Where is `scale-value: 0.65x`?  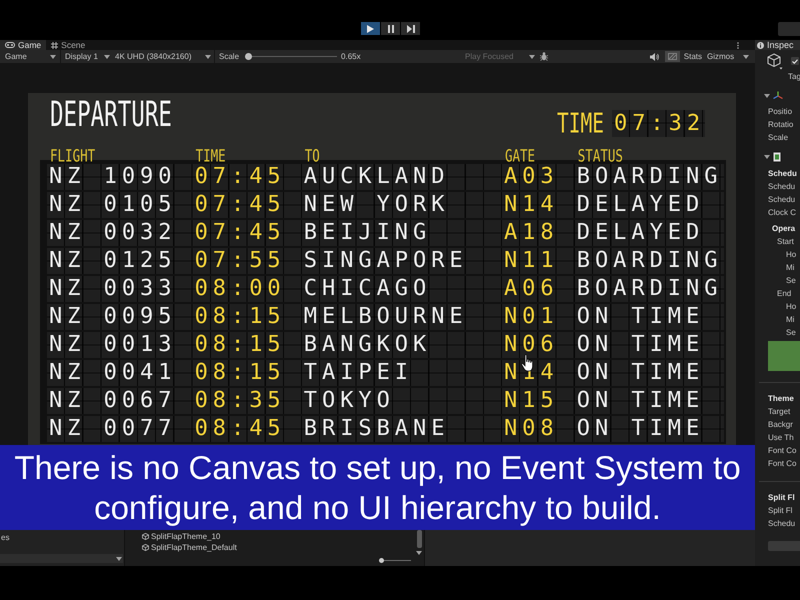
scale-value: 0.65x is located at coordinates (351, 57).